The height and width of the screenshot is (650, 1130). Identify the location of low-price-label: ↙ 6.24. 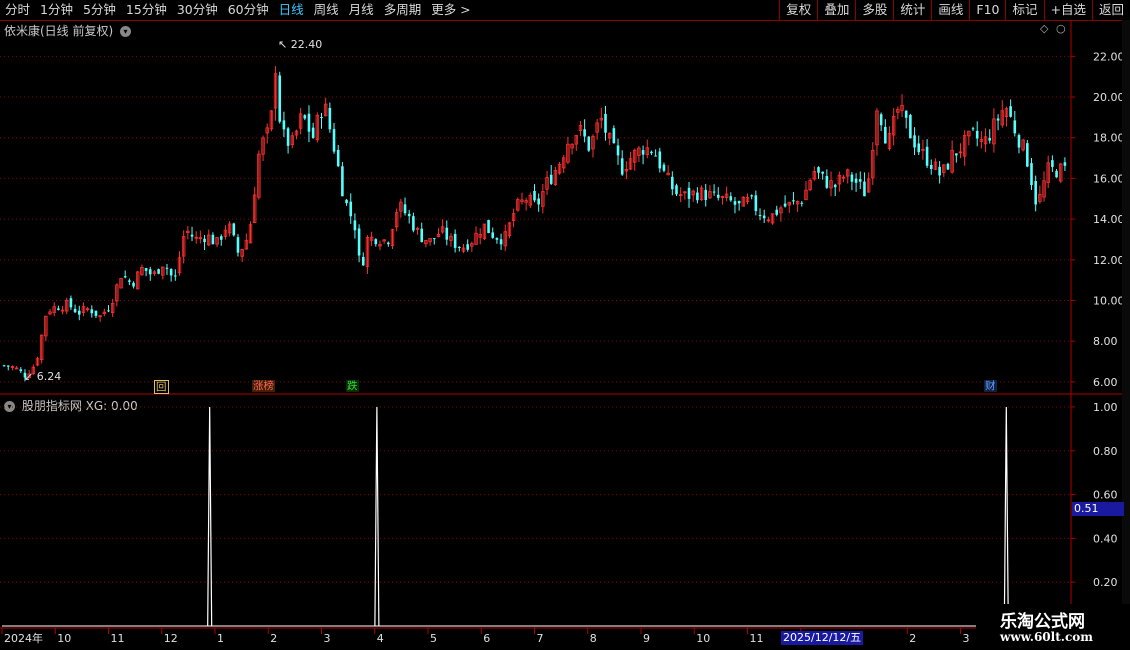
(43, 376).